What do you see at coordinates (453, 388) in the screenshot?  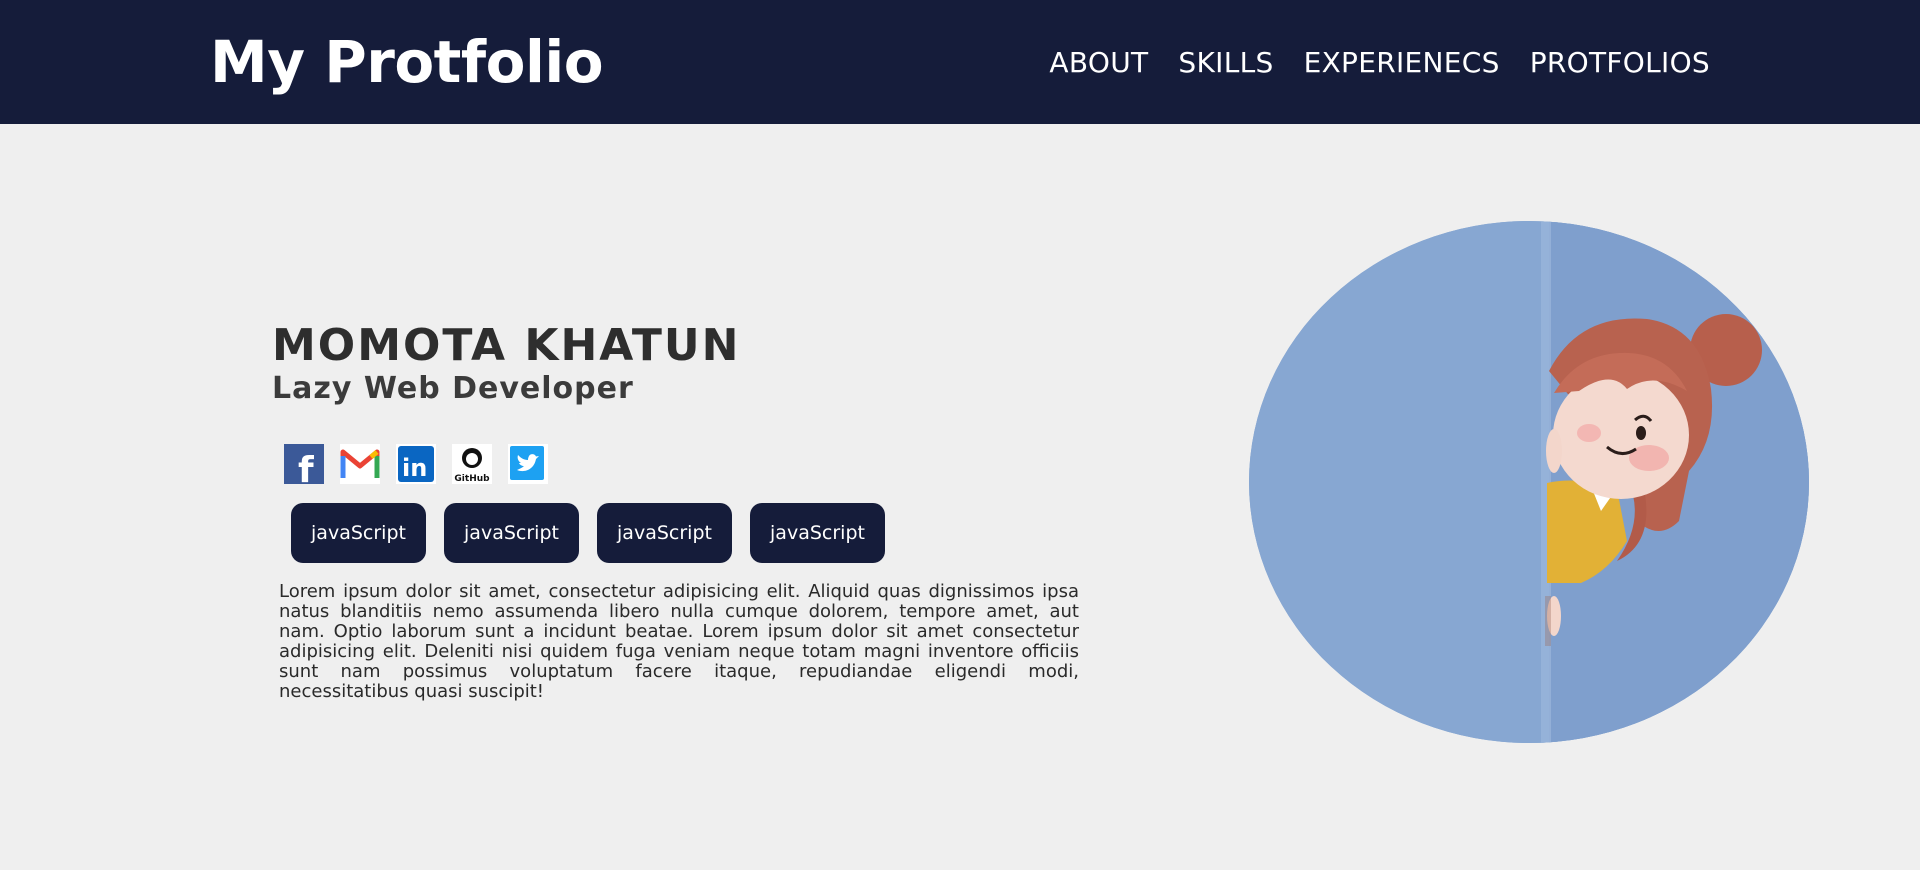 I see `profile-role: Lazy Web Developer` at bounding box center [453, 388].